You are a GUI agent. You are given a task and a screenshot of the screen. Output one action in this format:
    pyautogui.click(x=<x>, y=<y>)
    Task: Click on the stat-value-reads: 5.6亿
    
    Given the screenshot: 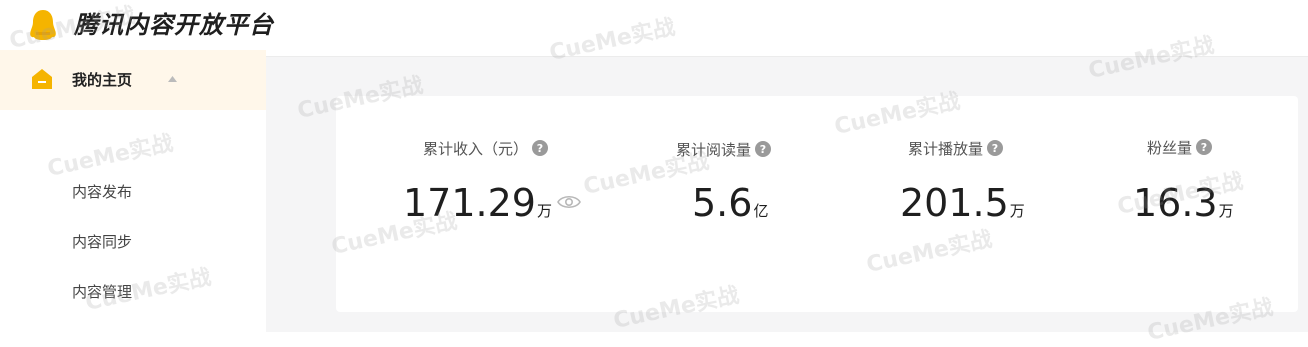 What is the action you would take?
    pyautogui.click(x=730, y=203)
    